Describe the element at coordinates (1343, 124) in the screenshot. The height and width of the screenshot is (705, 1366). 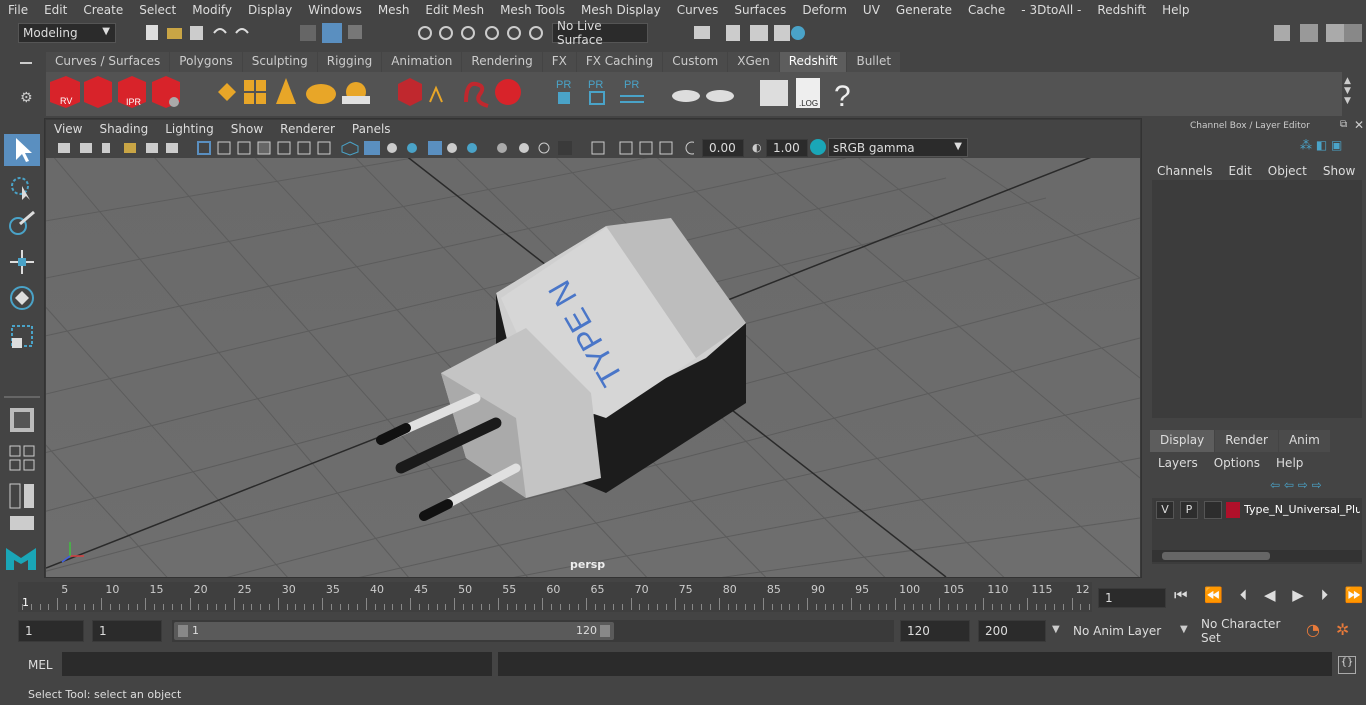
I see `float-icon: ⧉` at that location.